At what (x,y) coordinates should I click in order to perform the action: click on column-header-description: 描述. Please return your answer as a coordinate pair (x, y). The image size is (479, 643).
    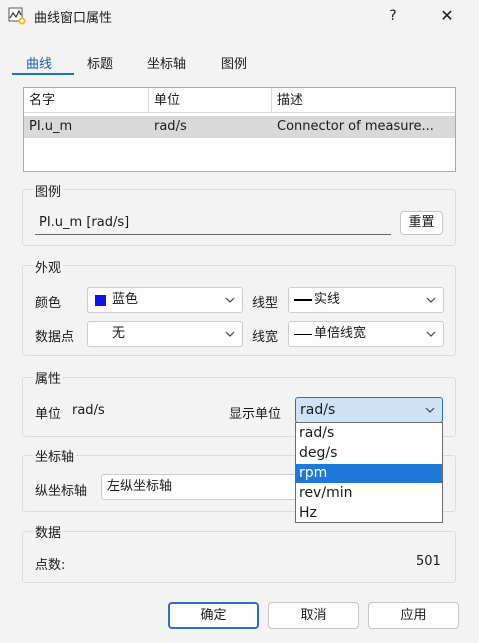
    Looking at the image, I should click on (363, 100).